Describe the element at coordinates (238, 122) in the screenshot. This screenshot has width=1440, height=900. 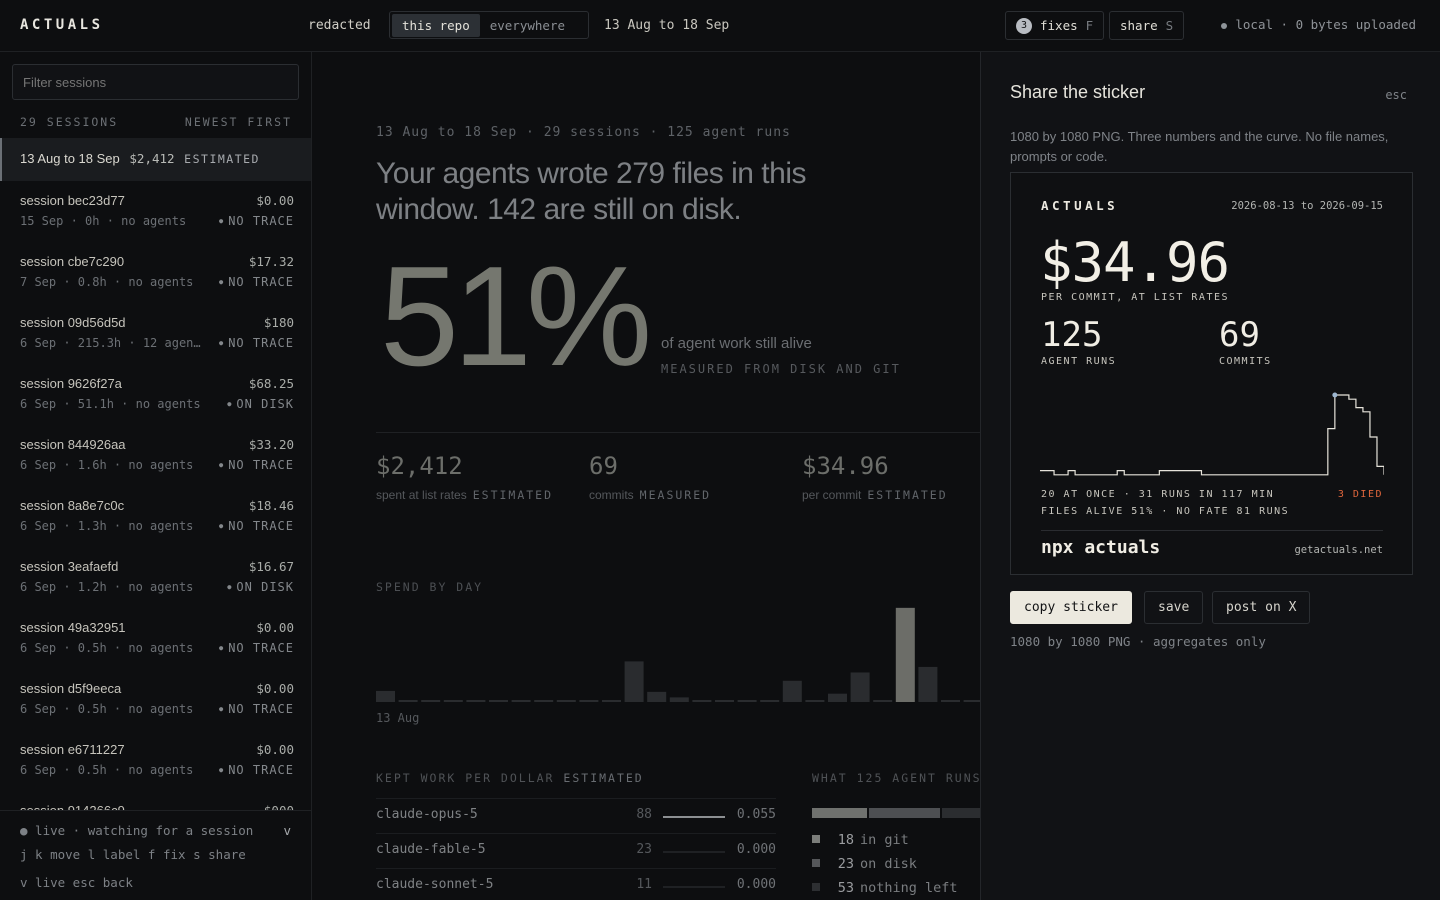
I see `sort-order: NEWEST FIRST` at that location.